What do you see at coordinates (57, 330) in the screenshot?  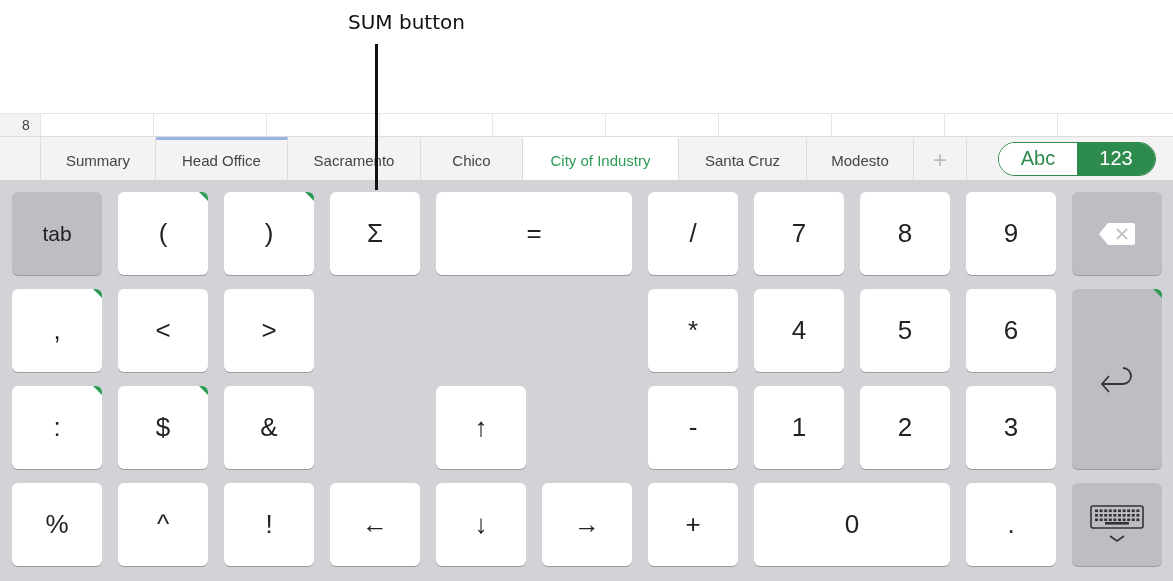 I see `key: ,` at bounding box center [57, 330].